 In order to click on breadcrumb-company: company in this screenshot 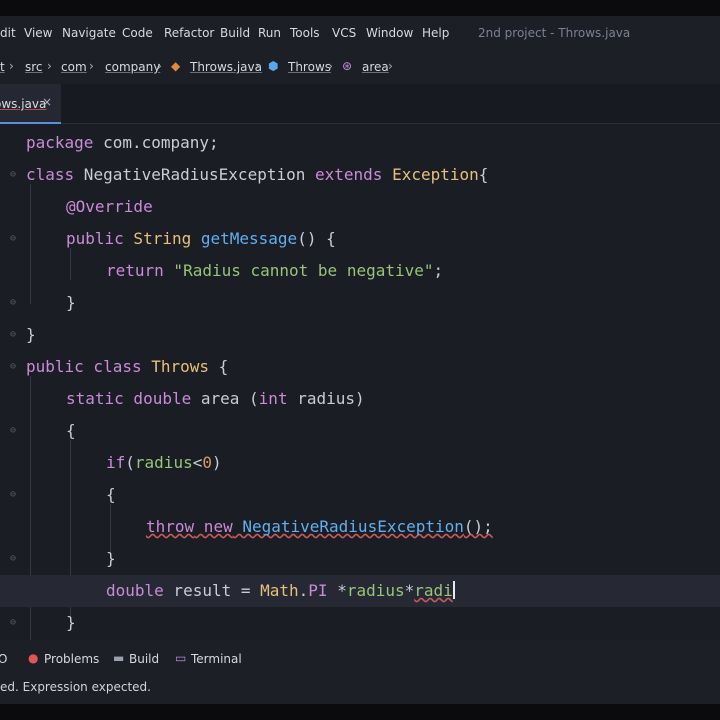, I will do `click(132, 67)`.